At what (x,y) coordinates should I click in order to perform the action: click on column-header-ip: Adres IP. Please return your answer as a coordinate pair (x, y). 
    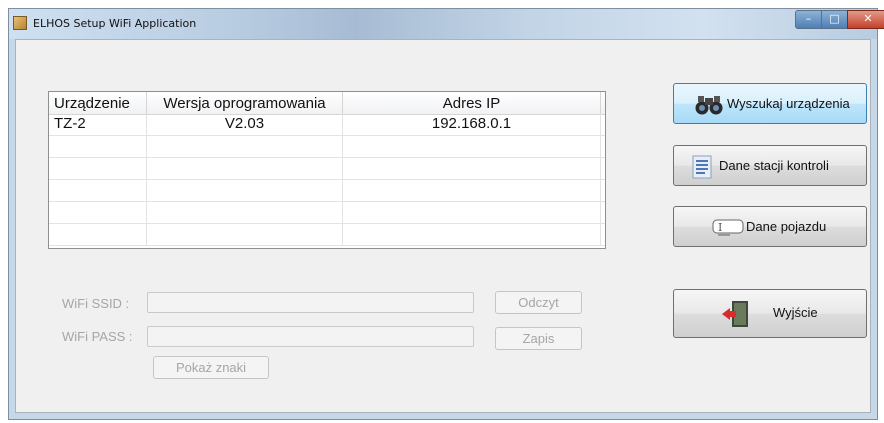
    Looking at the image, I should click on (472, 103).